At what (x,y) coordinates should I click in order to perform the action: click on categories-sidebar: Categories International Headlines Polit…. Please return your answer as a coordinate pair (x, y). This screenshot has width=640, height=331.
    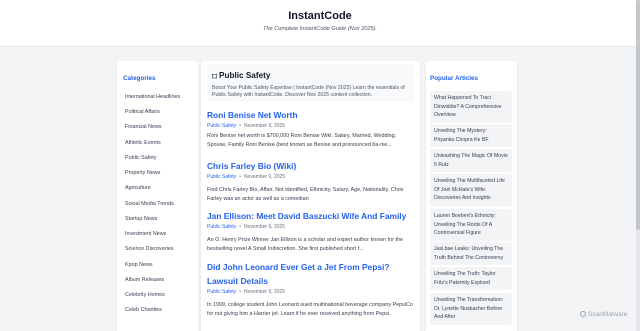
    Looking at the image, I should click on (157, 196).